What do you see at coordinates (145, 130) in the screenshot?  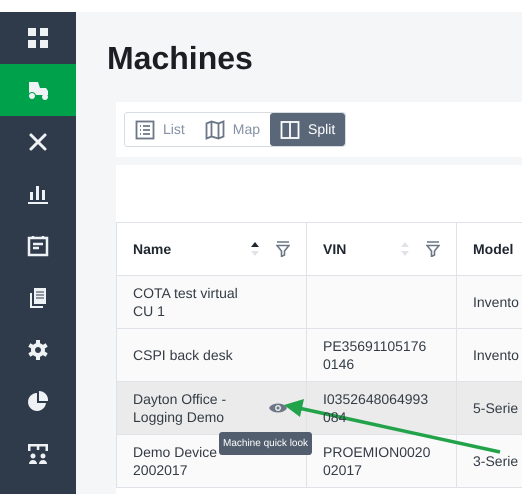 I see `list-icon` at bounding box center [145, 130].